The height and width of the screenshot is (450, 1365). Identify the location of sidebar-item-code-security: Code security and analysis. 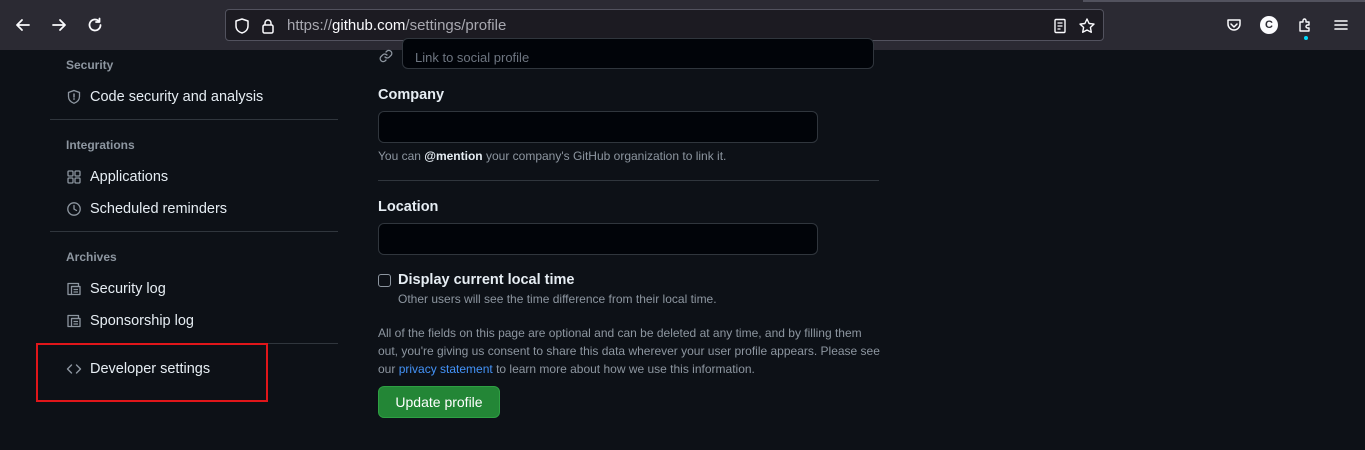
(164, 97).